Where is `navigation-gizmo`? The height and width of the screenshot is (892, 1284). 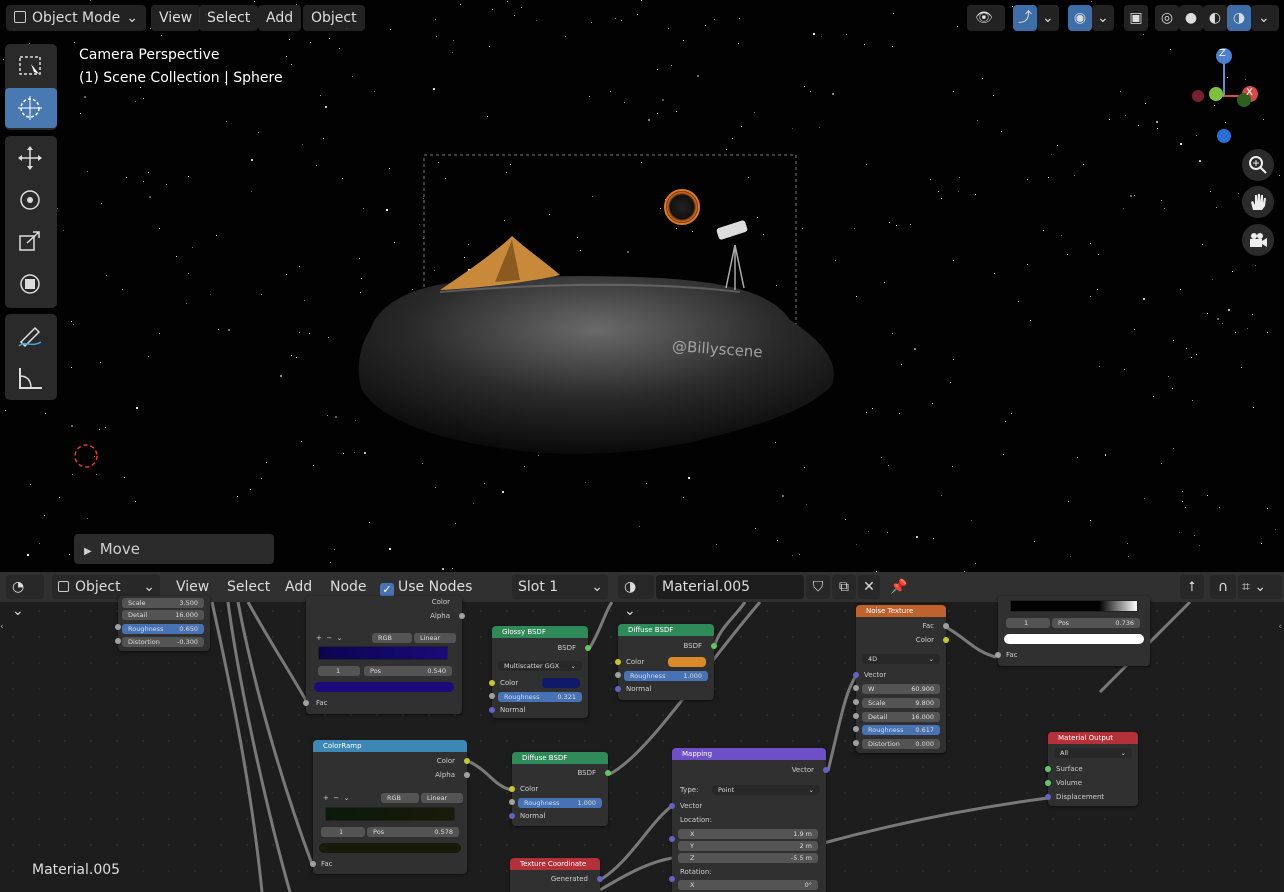 navigation-gizmo is located at coordinates (1225, 94).